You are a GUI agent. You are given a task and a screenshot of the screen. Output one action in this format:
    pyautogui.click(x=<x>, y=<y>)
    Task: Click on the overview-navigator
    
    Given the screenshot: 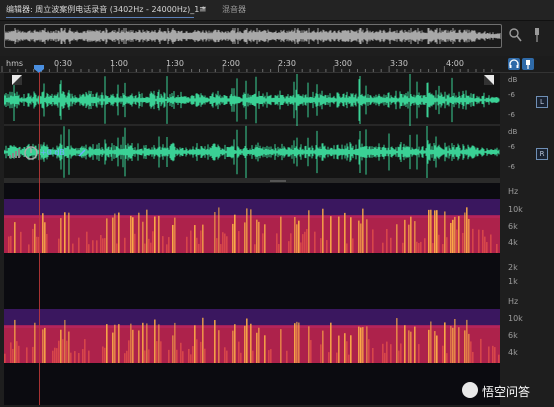 What is the action you would take?
    pyautogui.click(x=253, y=36)
    